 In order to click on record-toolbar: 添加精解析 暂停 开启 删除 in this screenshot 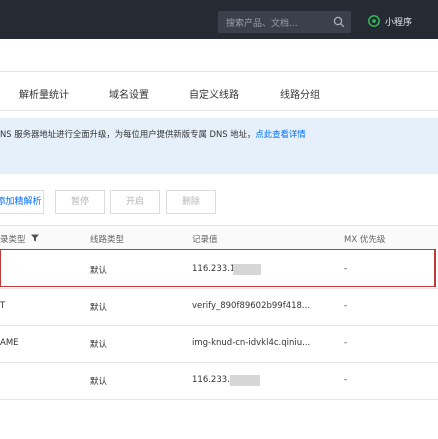, I will do `click(219, 202)`.